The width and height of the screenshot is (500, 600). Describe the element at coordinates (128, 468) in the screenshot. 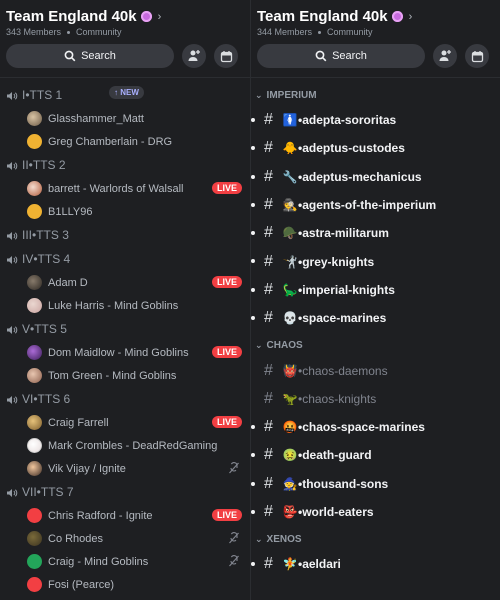

I see `voice-user: Vik Vijay / Ignite` at that location.